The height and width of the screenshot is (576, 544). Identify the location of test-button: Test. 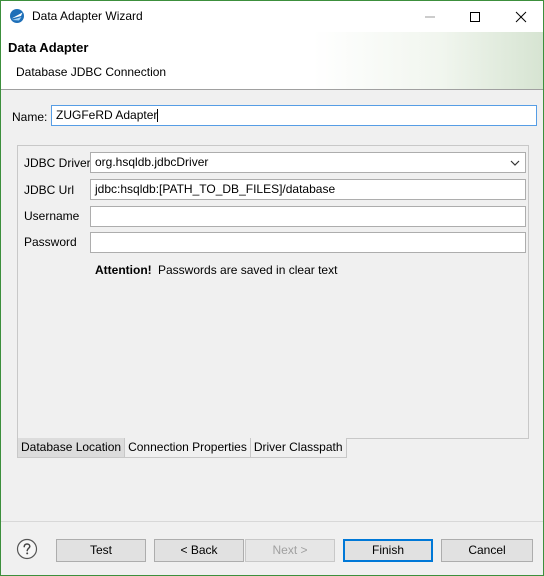
(101, 550).